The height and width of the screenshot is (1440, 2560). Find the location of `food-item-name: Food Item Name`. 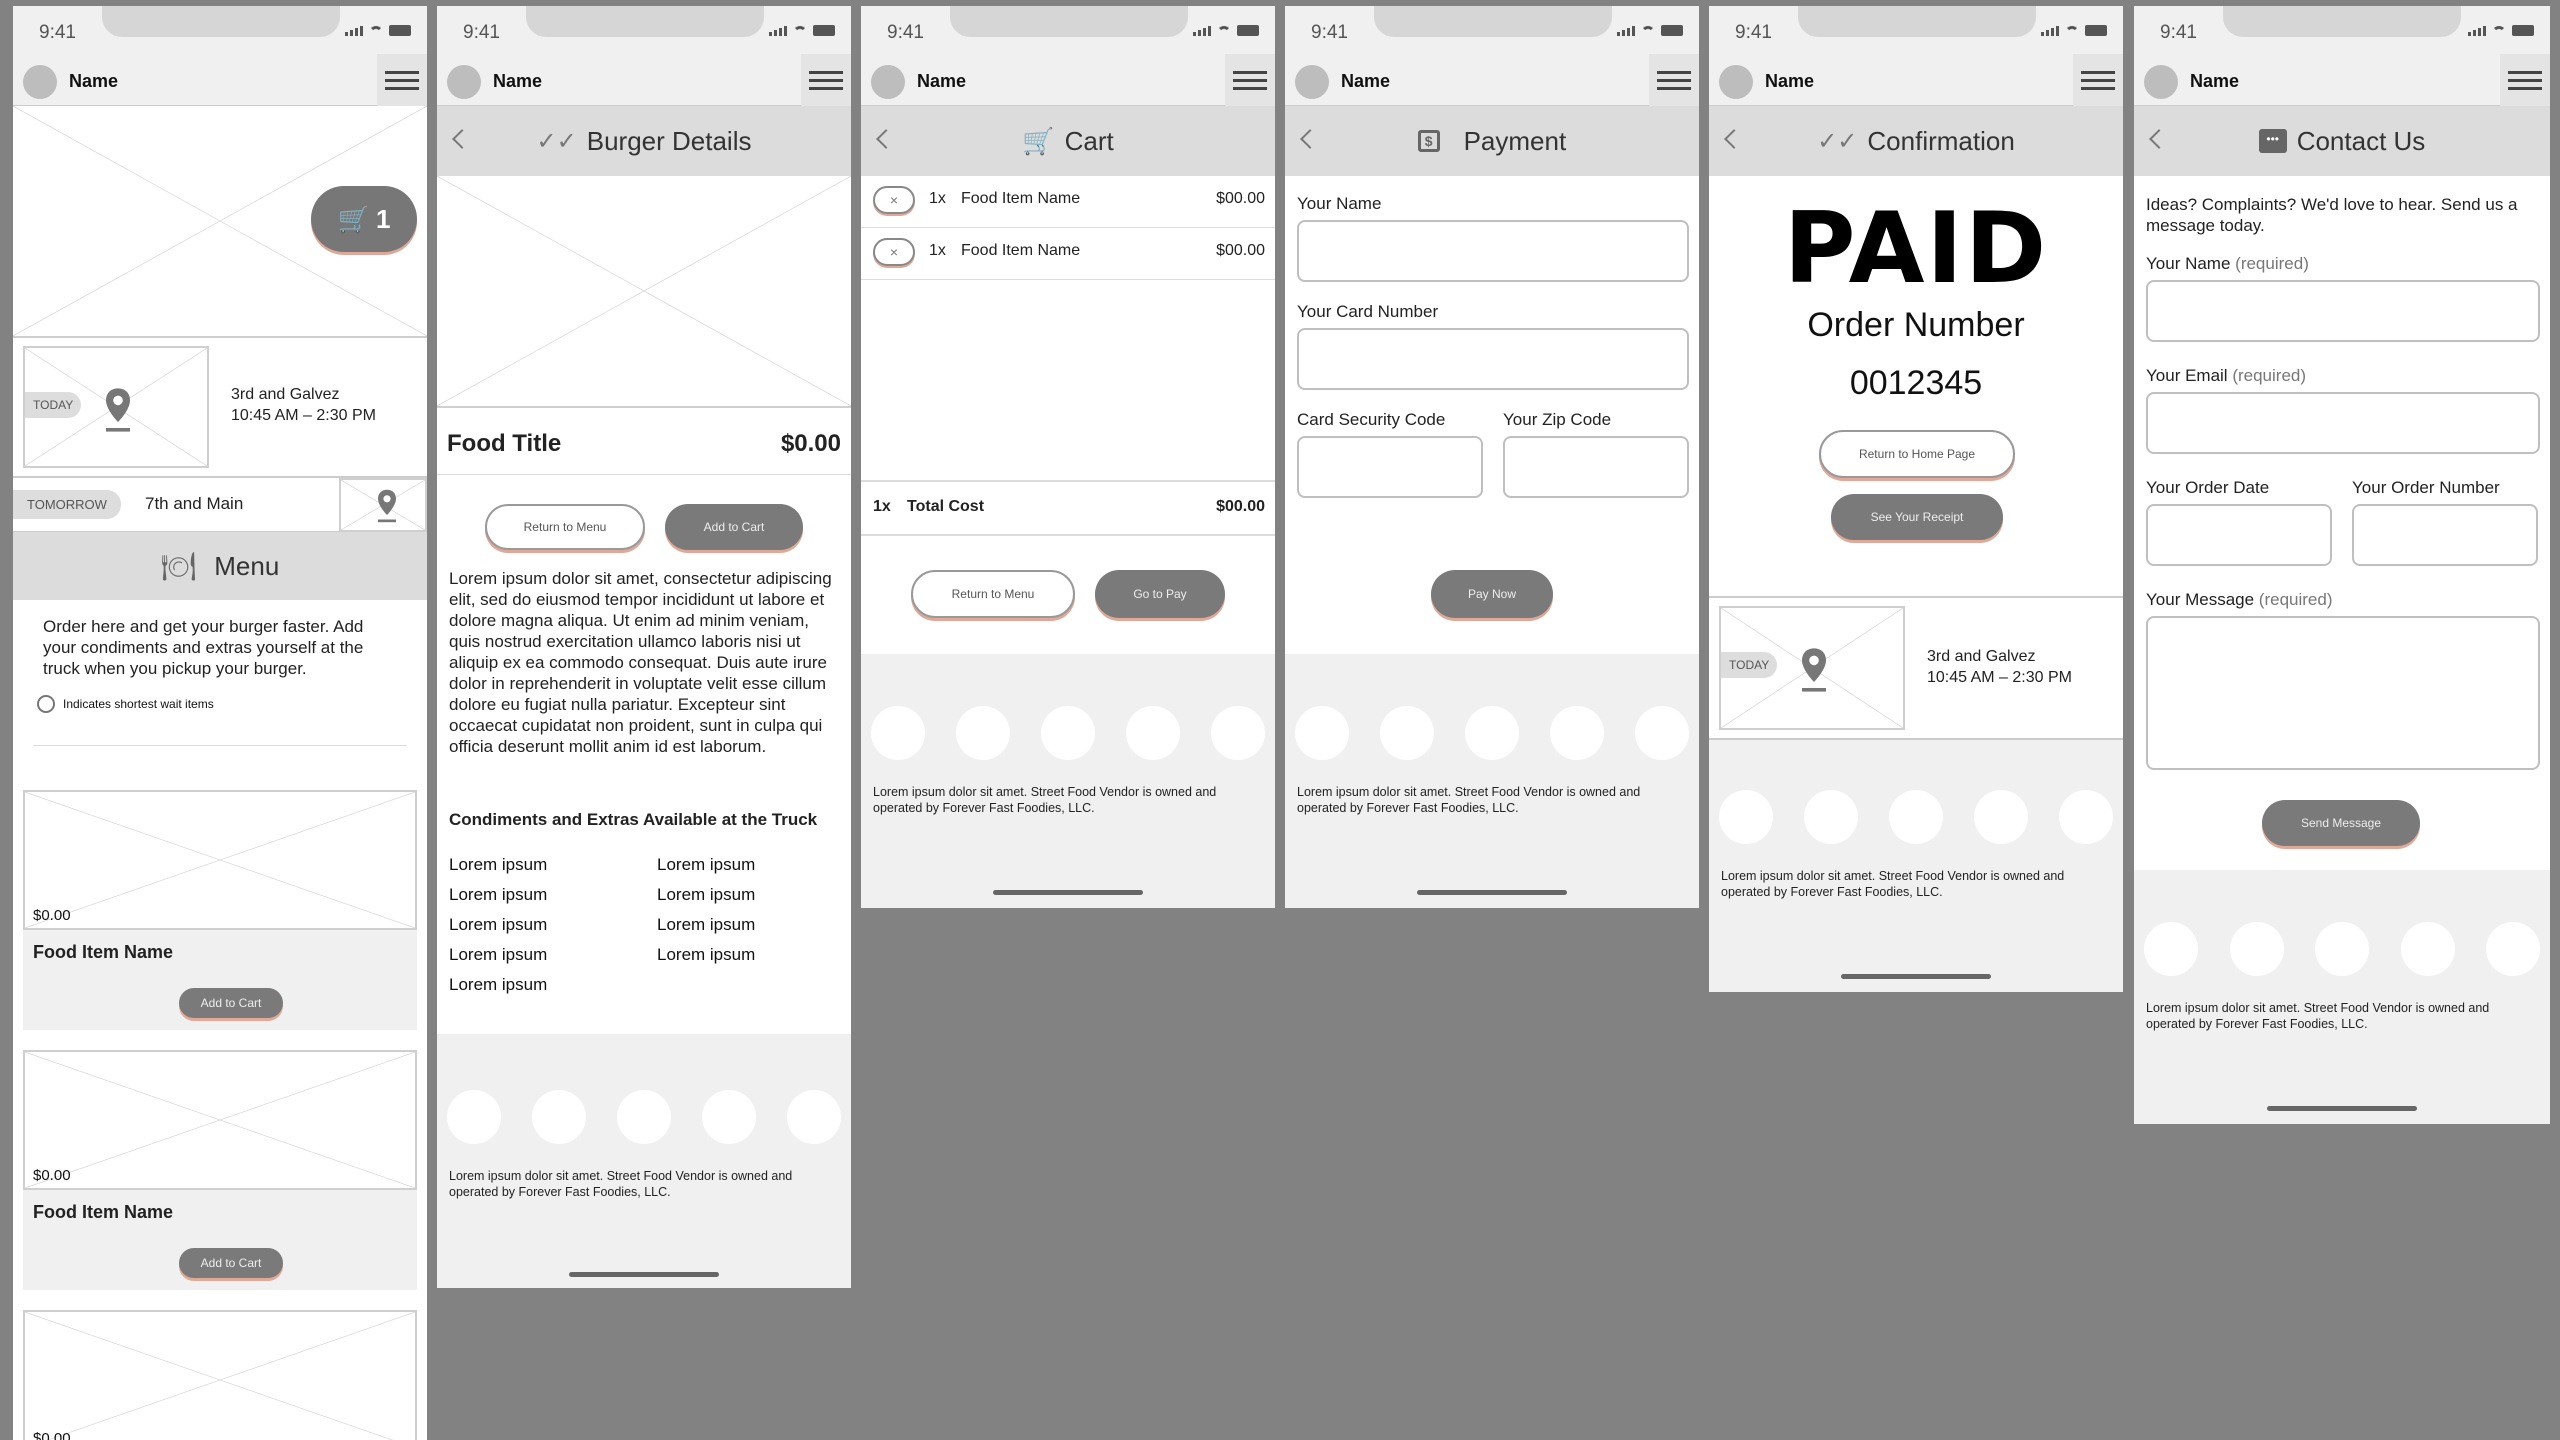

food-item-name: Food Item Name is located at coordinates (103, 952).